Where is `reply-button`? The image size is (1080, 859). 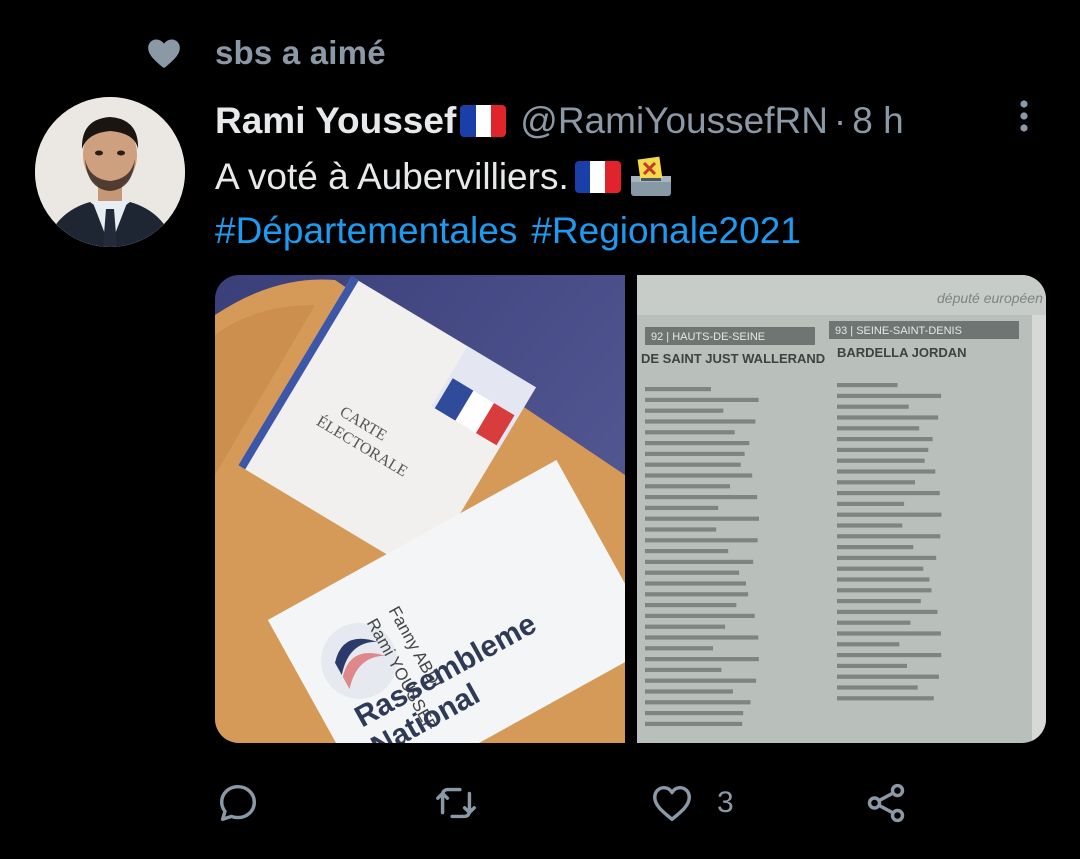
reply-button is located at coordinates (238, 803).